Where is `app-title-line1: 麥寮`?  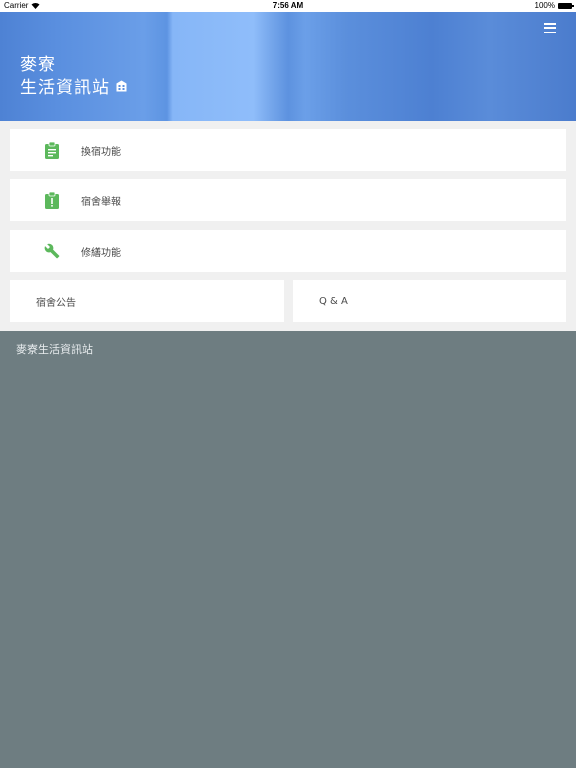 app-title-line1: 麥寮 is located at coordinates (38, 65).